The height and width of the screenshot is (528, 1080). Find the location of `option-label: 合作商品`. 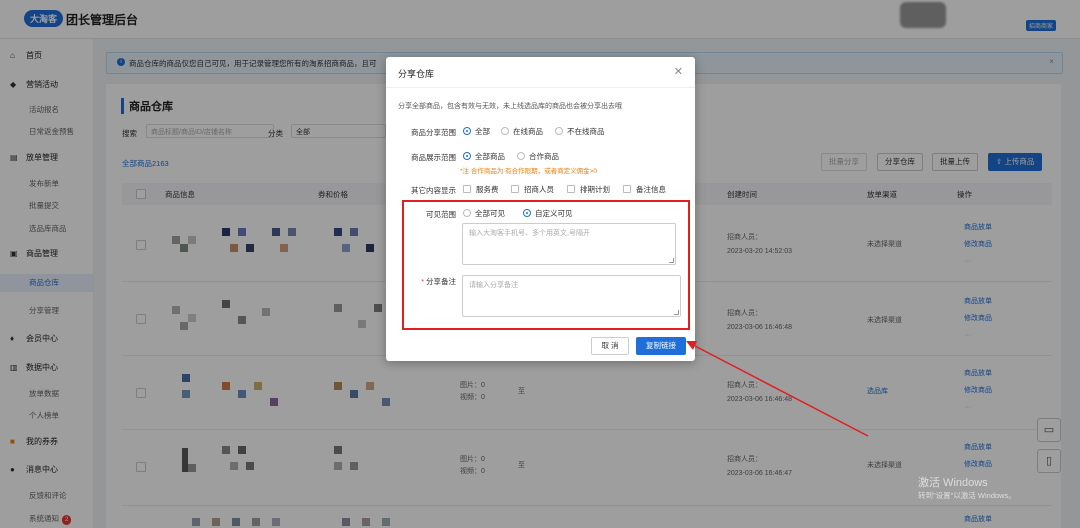

option-label: 合作商品 is located at coordinates (544, 156).